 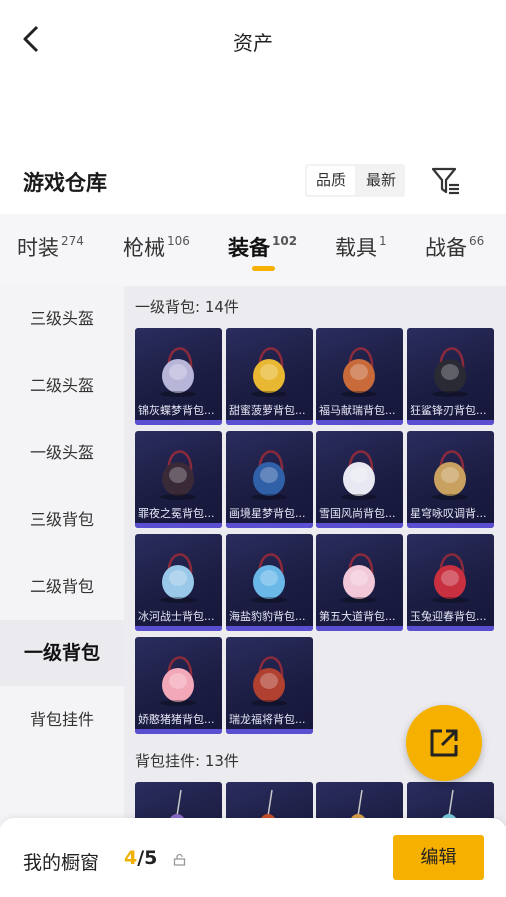 I want to click on subcategory-sidebar: 三级头盔 二级头盔 一级头盔 三级背包 二级背包 一级背包 背包挂件, so click(x=62, y=556).